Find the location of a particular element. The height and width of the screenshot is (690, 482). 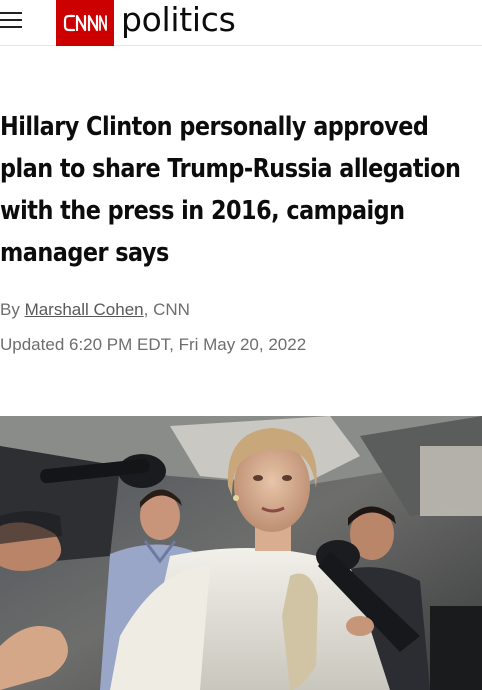

cnn-logo-mark is located at coordinates (85, 23).